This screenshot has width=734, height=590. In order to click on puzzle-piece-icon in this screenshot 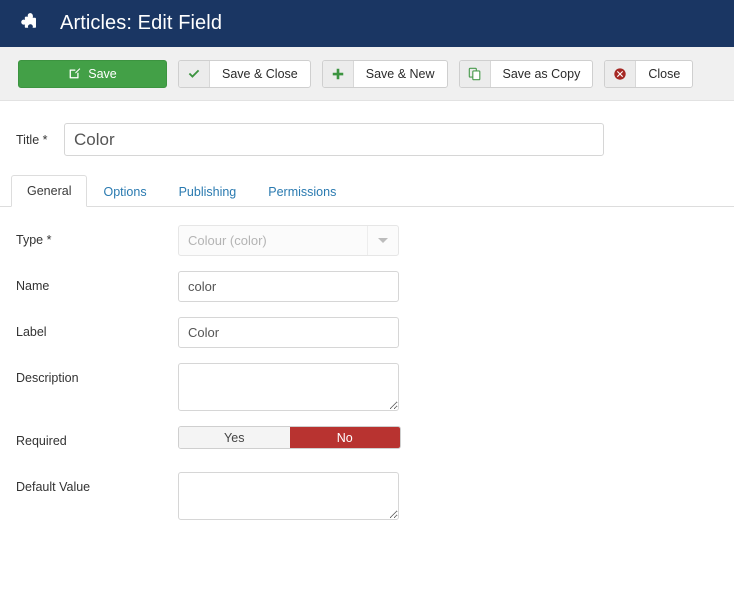, I will do `click(28, 20)`.